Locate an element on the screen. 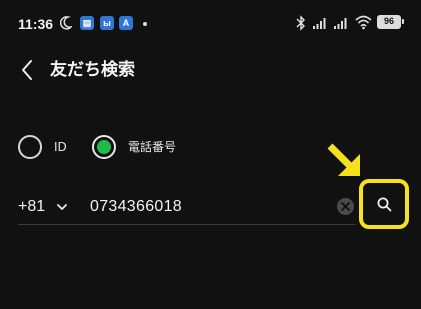 The height and width of the screenshot is (309, 421). battery-icon: 96 is located at coordinates (390, 22).